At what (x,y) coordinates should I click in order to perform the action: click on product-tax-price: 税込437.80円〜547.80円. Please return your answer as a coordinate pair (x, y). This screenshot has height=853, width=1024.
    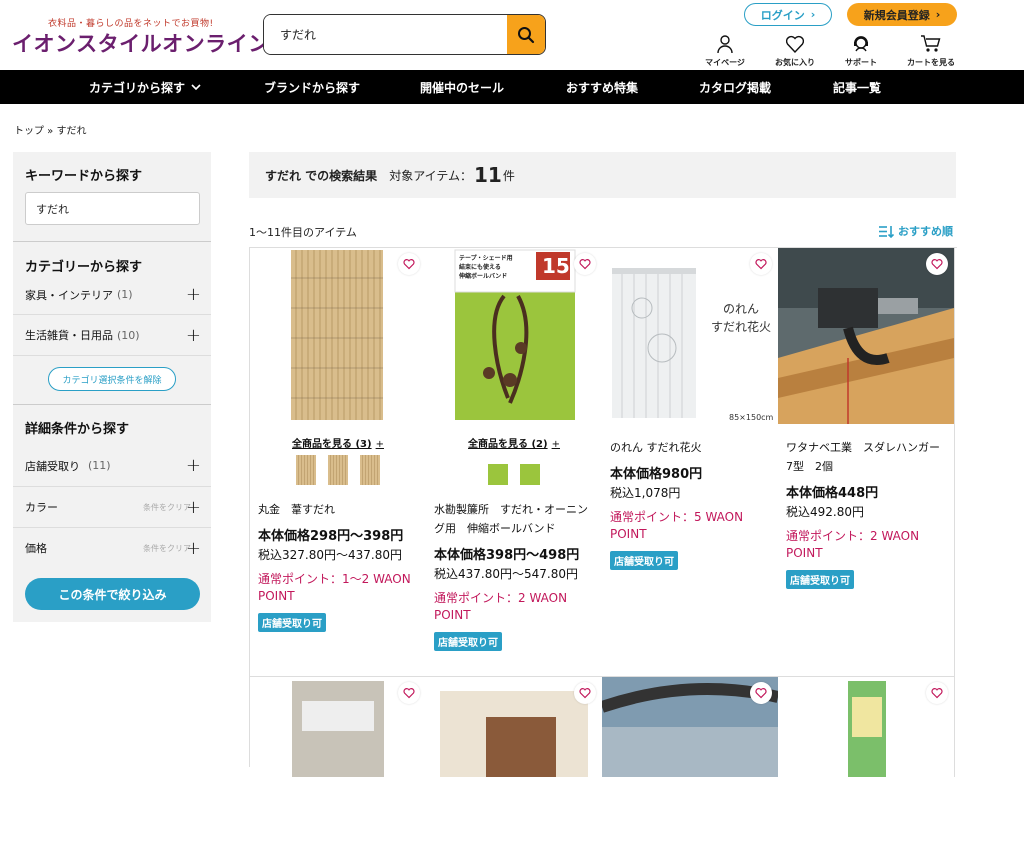
    Looking at the image, I should click on (506, 574).